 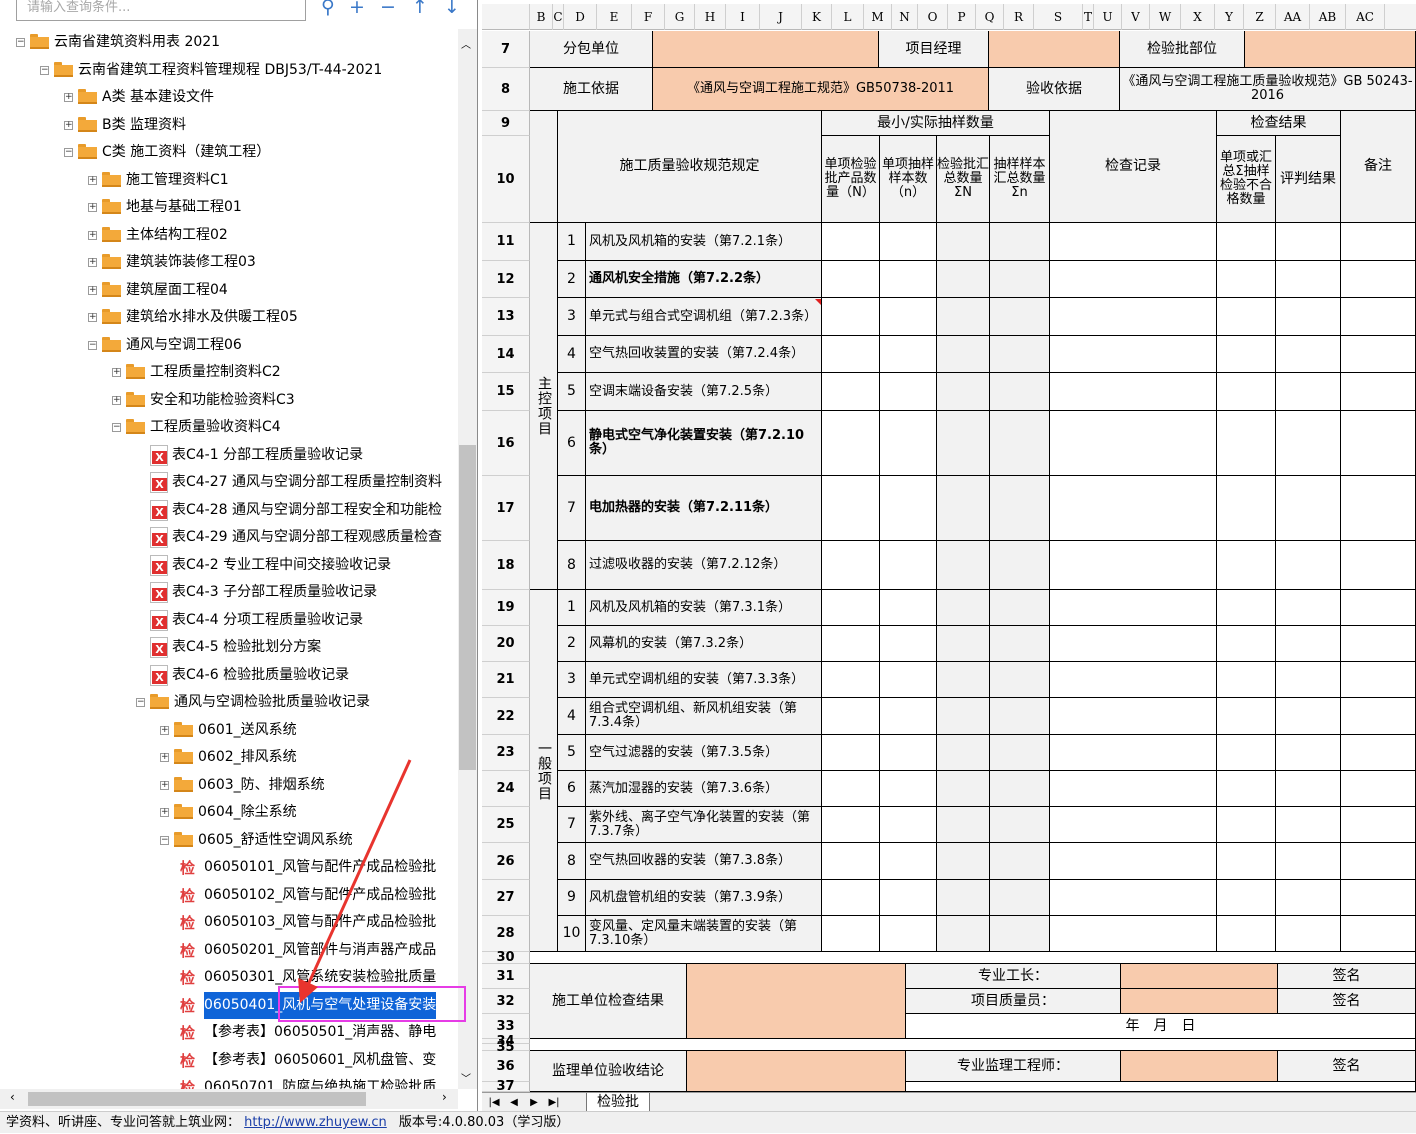 What do you see at coordinates (973, 958) in the screenshot?
I see `row-30-spacer` at bounding box center [973, 958].